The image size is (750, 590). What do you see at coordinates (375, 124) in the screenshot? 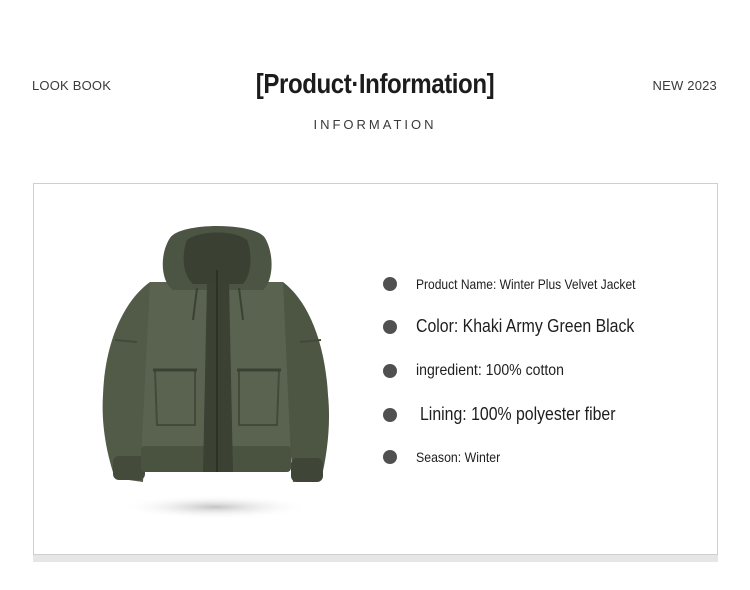
I see `page-subtitle: INFORMATION` at bounding box center [375, 124].